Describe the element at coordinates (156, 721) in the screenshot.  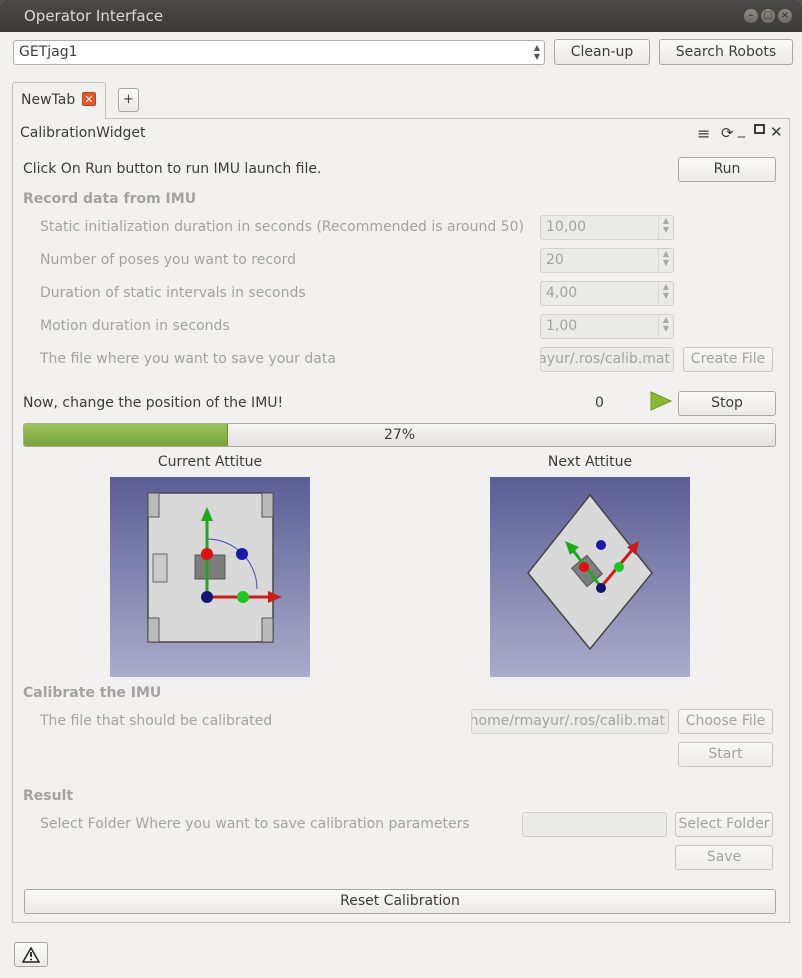
I see `calibrate-file-label: The file that should be calibrated` at that location.